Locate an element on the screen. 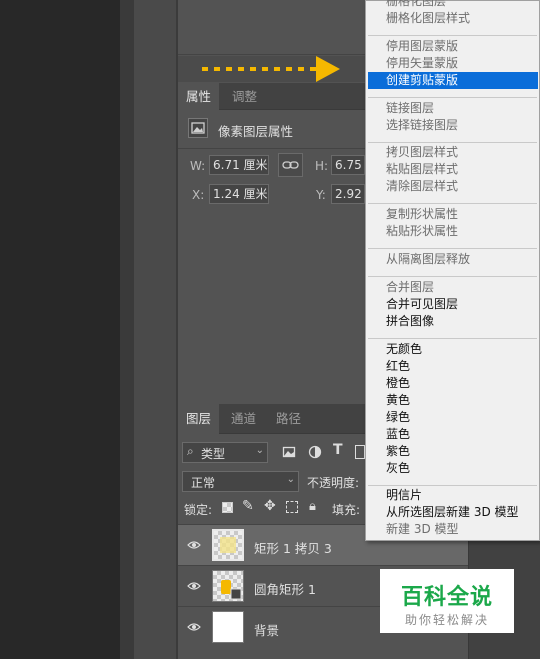 The height and width of the screenshot is (659, 540). tab-properties: 属性 is located at coordinates (199, 96).